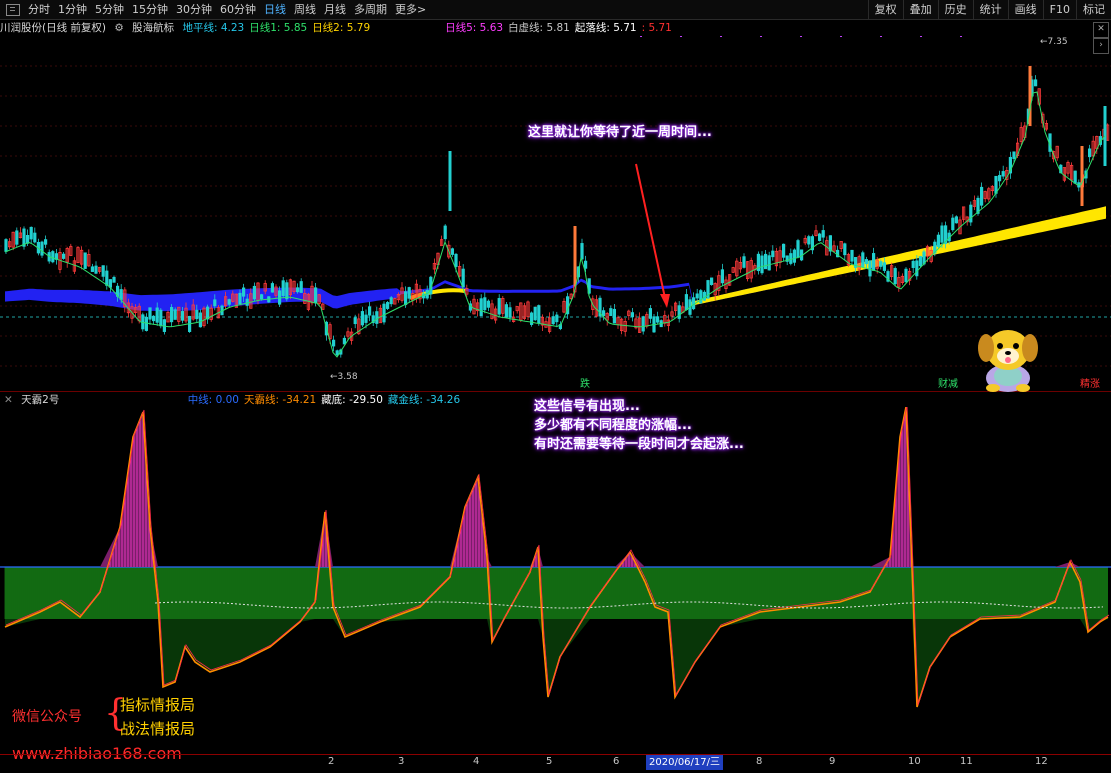  What do you see at coordinates (153, 28) in the screenshot?
I see `indicator-name: 股海航标` at bounding box center [153, 28].